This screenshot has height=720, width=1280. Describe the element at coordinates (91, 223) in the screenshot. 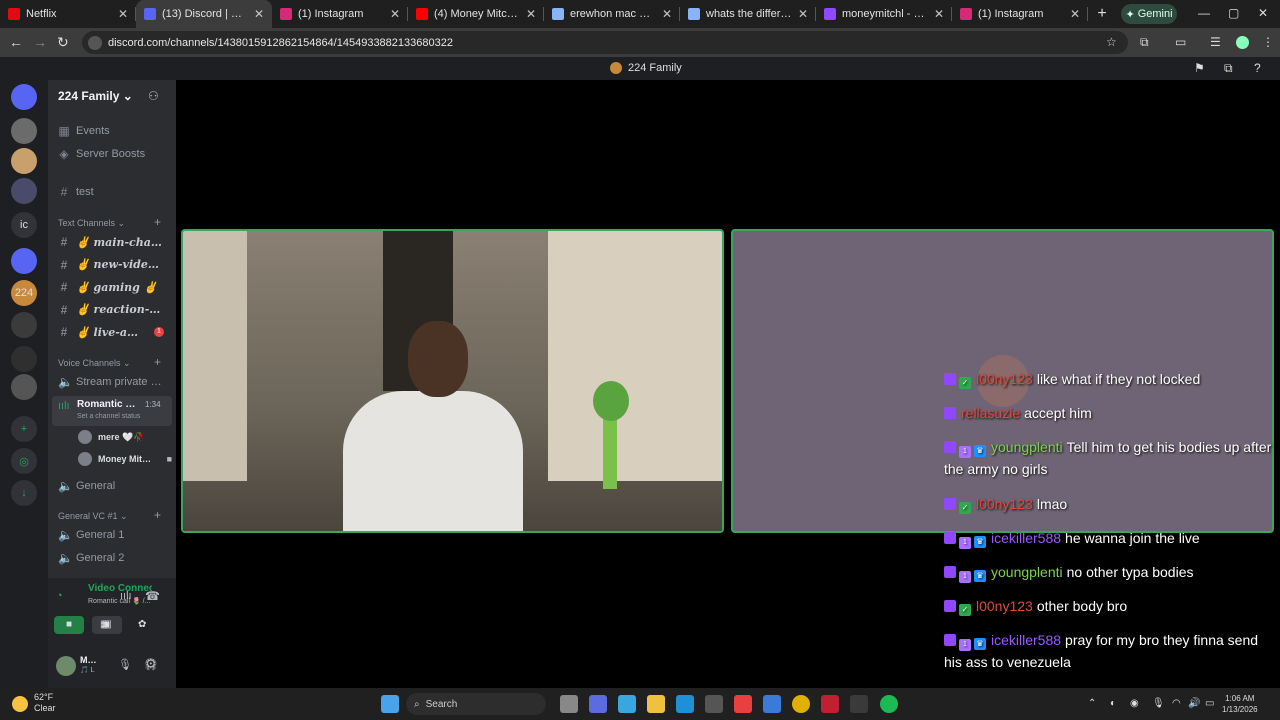

I see `text-channels-category: Text Channels ⌄` at that location.